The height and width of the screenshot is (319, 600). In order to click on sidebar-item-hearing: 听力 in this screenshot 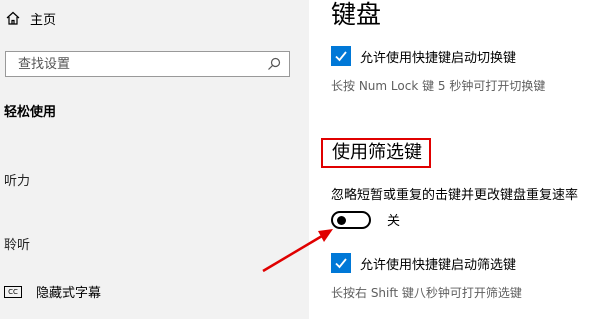, I will do `click(17, 179)`.